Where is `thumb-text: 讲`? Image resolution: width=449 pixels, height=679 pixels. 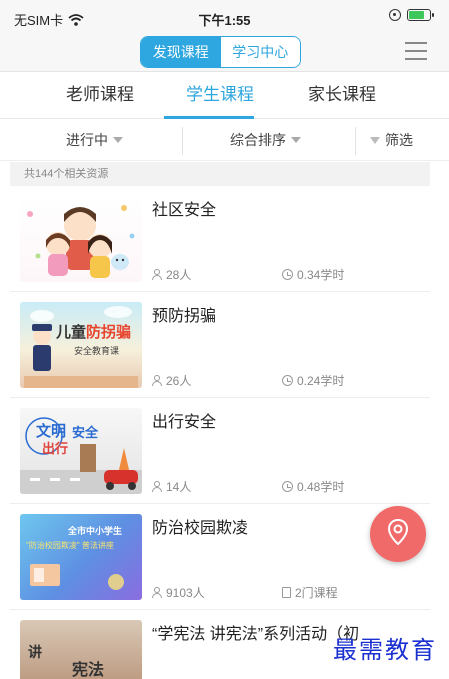
thumb-text: 讲 is located at coordinates (35, 652).